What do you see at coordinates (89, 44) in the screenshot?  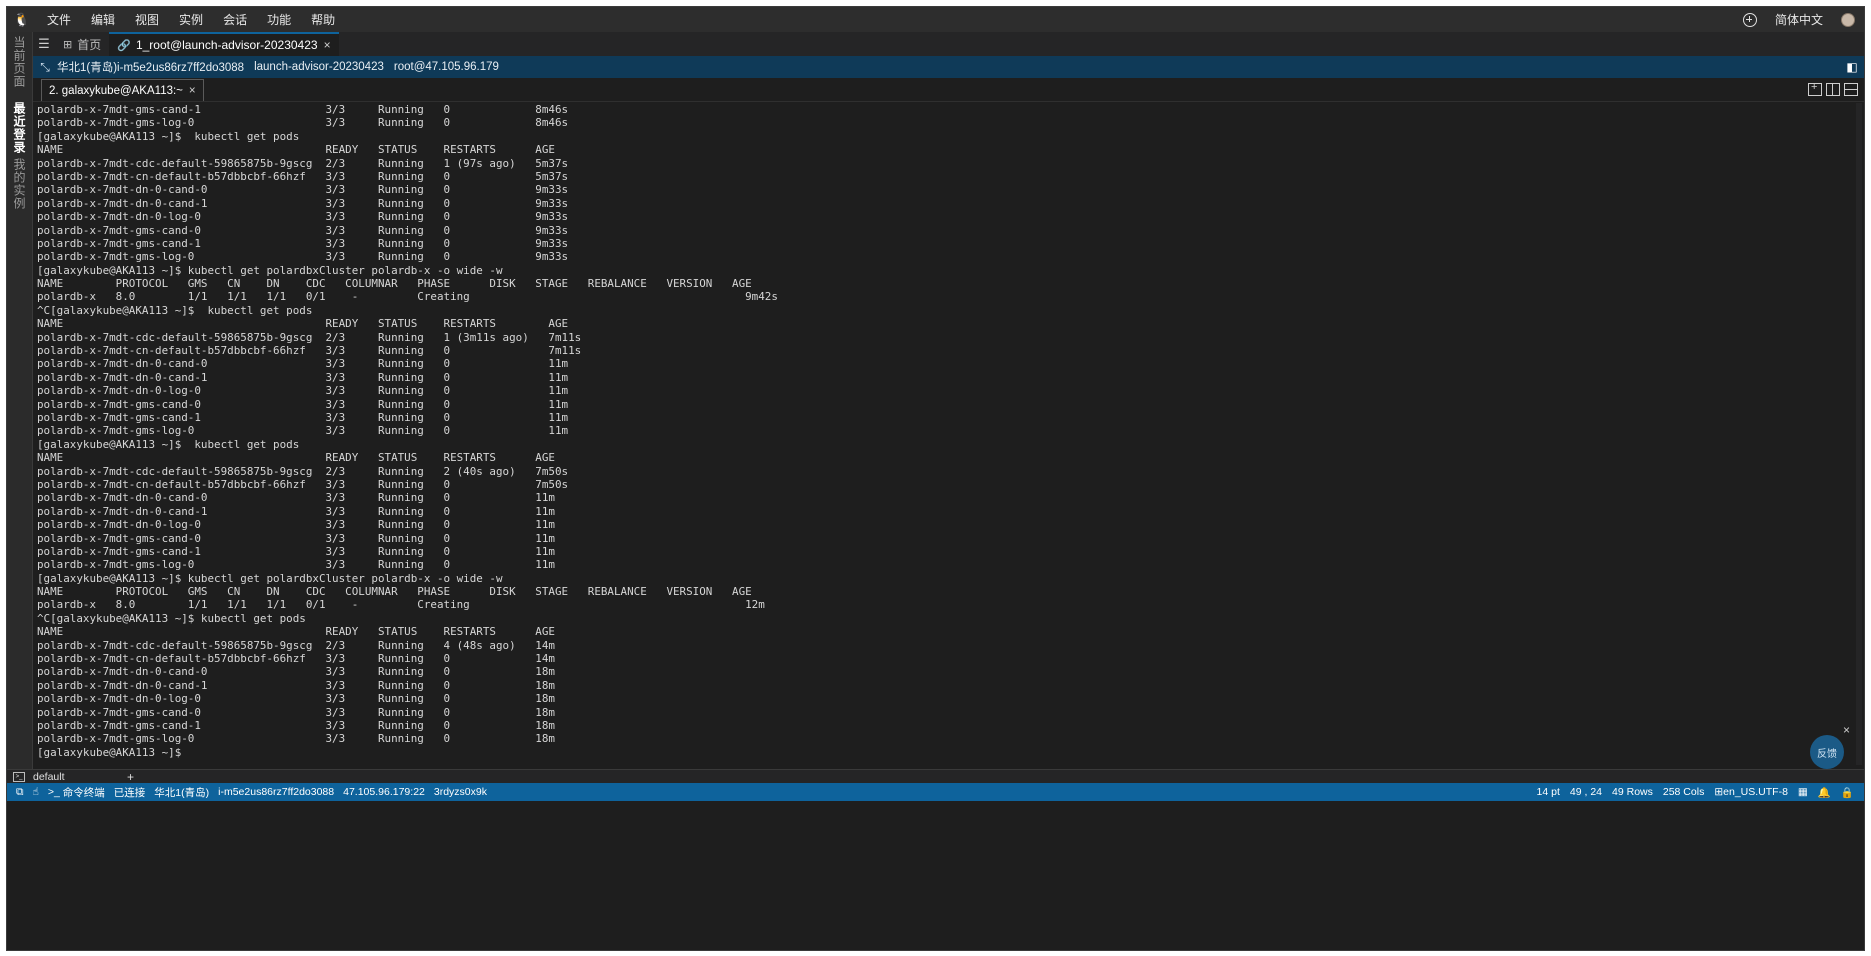 I see `tab-home-label: 首页` at bounding box center [89, 44].